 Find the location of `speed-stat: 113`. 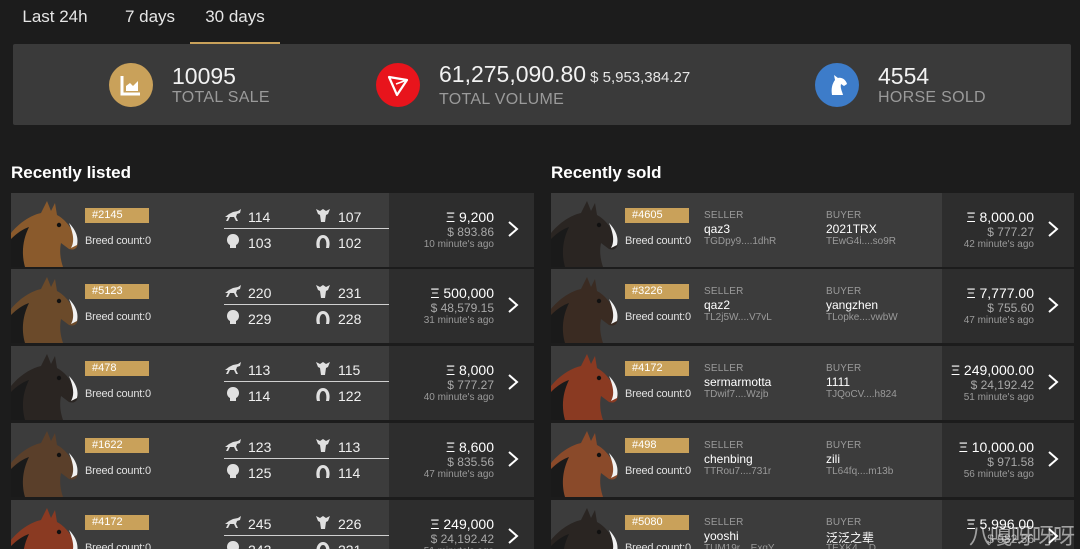

speed-stat: 113 is located at coordinates (247, 369).